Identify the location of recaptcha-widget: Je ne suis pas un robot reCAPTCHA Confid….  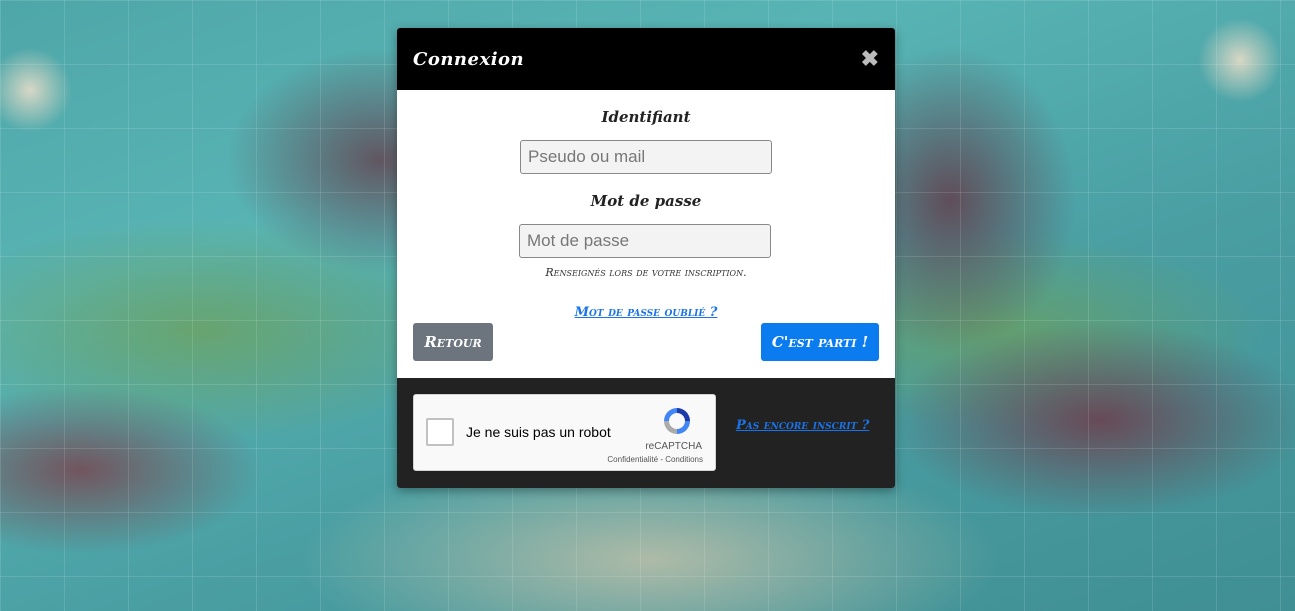
(564, 432).